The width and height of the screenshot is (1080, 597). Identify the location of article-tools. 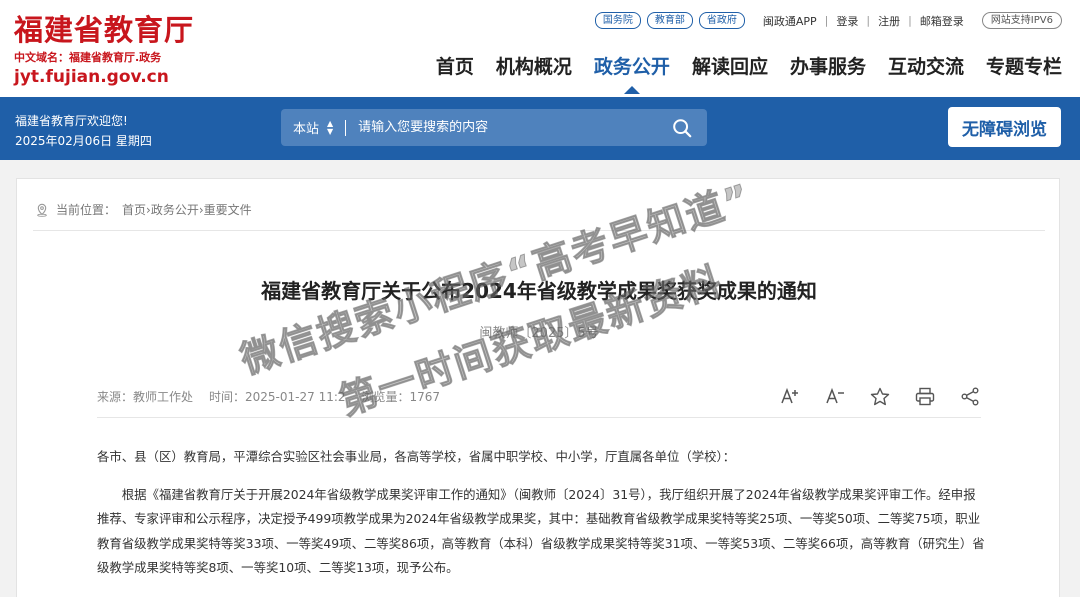
(868, 396).